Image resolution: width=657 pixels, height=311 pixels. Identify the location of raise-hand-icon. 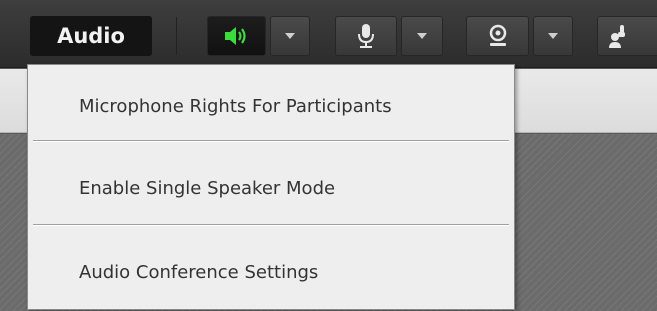
(617, 36).